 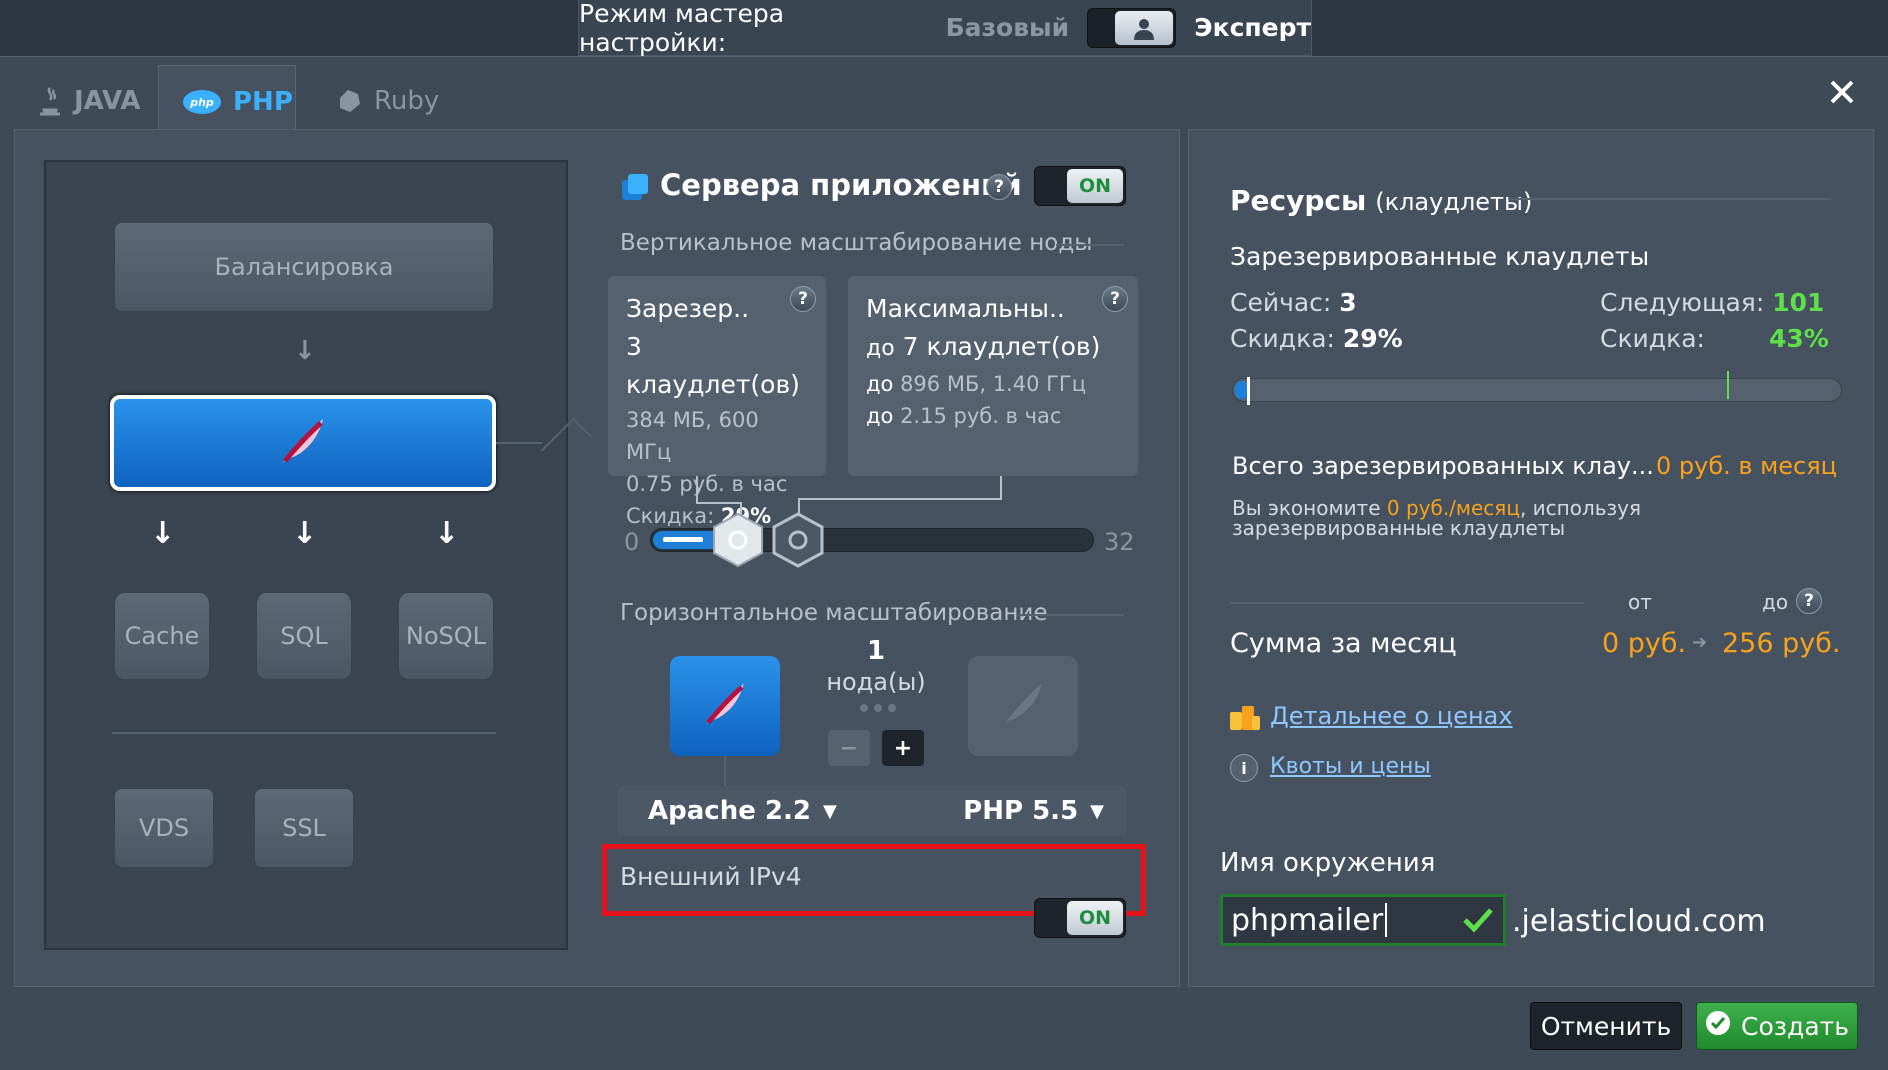 I want to click on horizontal-scaling-title: Горизонтальное масштабирование, so click(x=834, y=613).